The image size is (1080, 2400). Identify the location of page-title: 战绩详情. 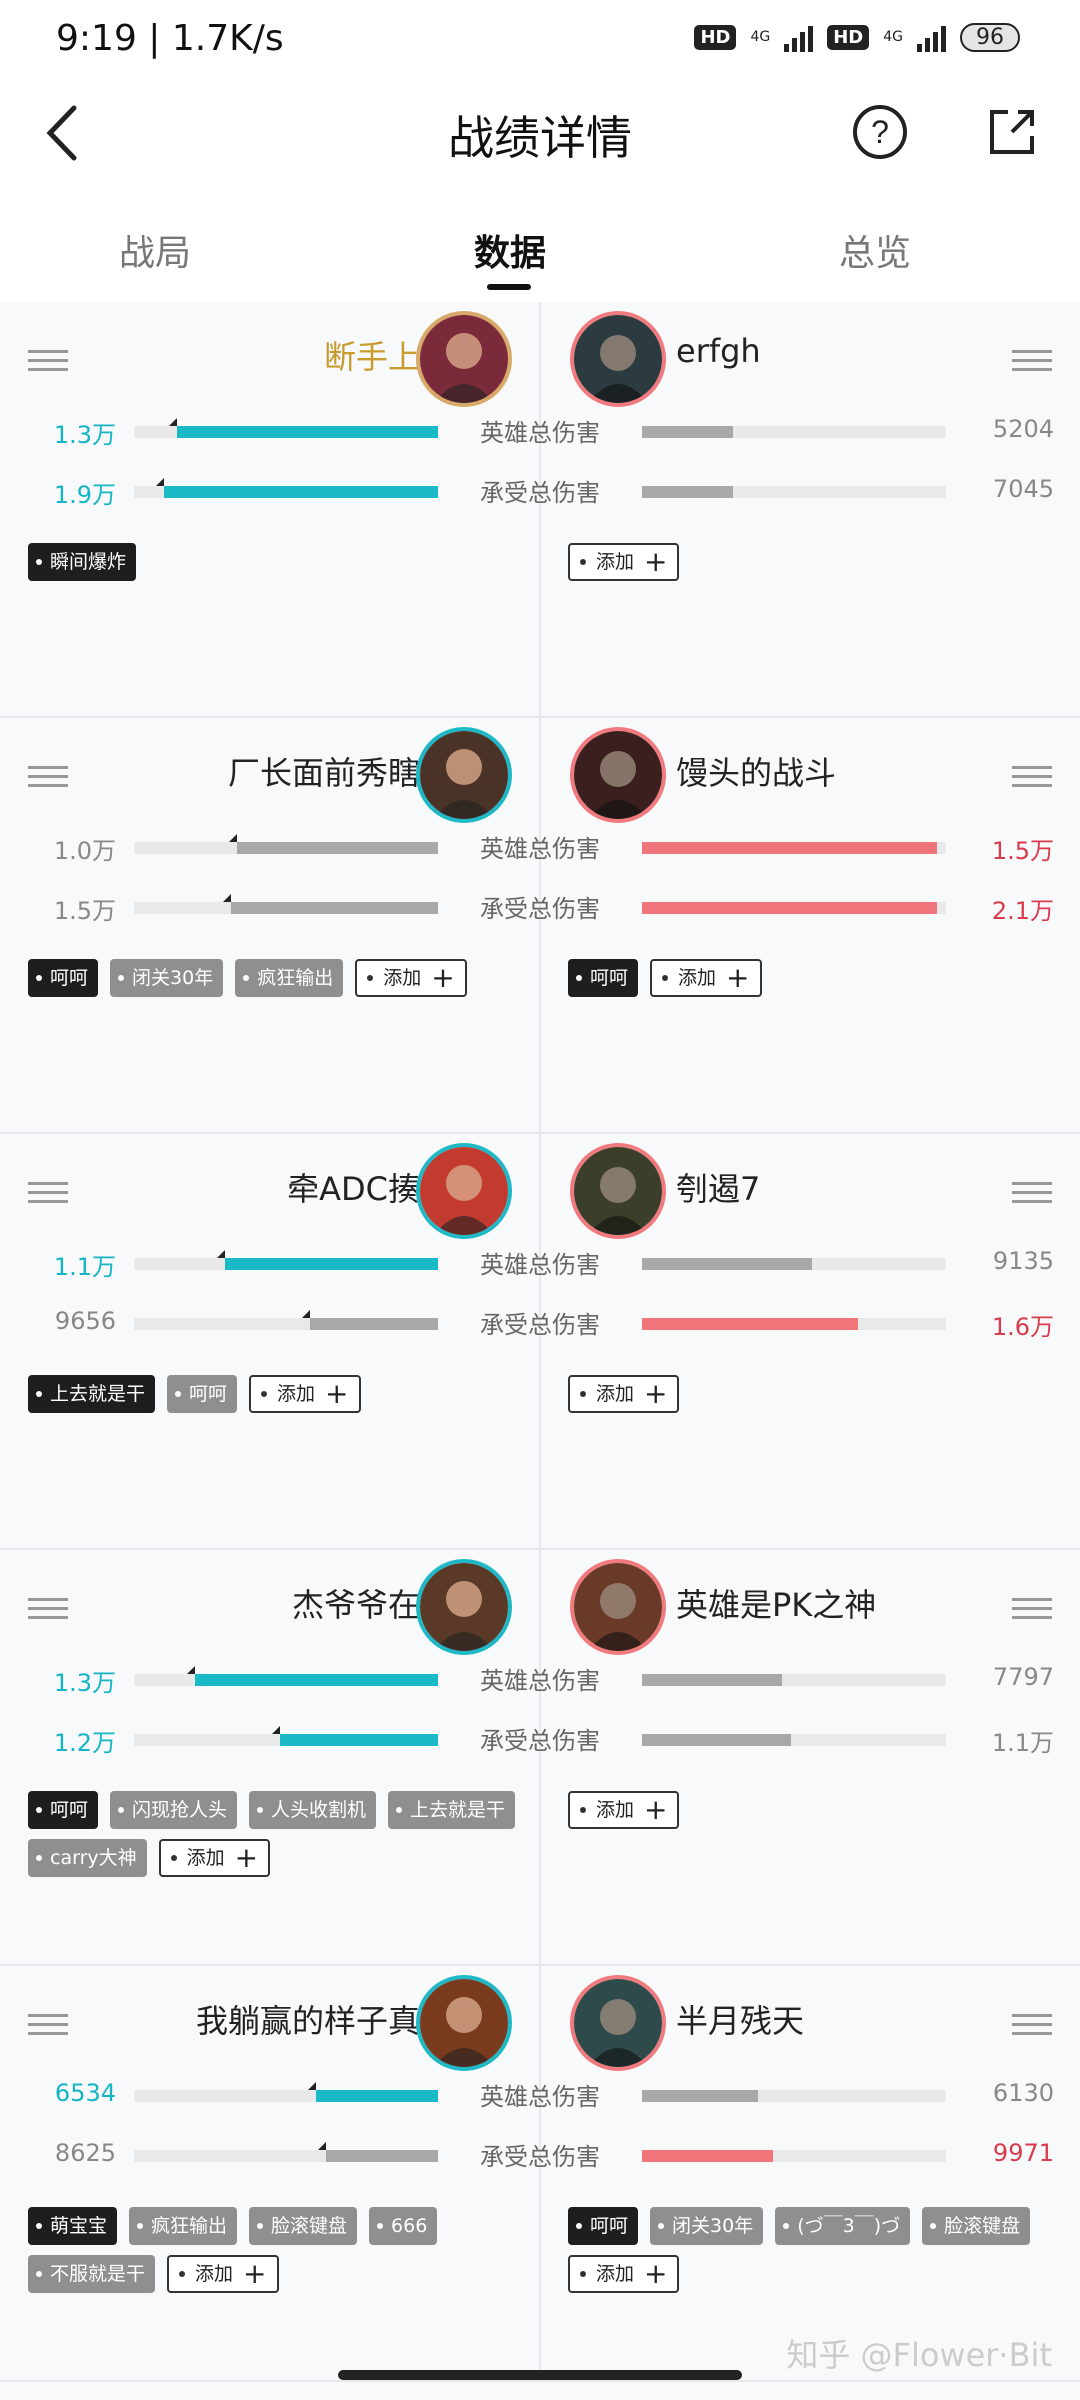
(540, 138).